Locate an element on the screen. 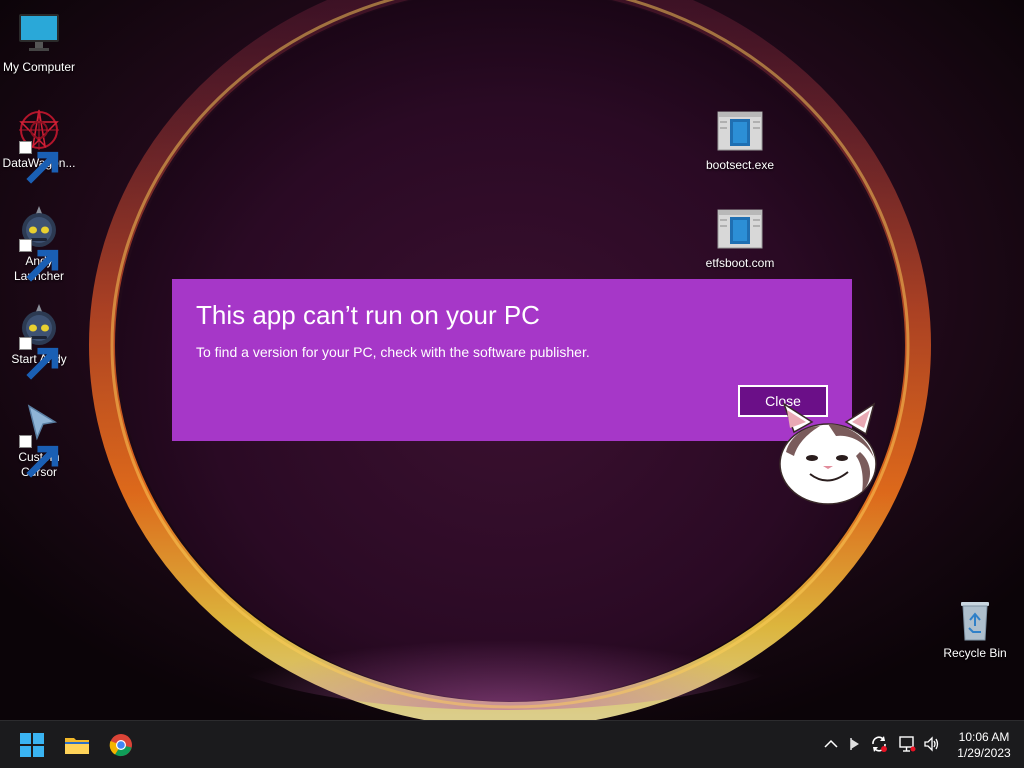 Image resolution: width=1024 pixels, height=768 pixels. sync-icon is located at coordinates (879, 744).